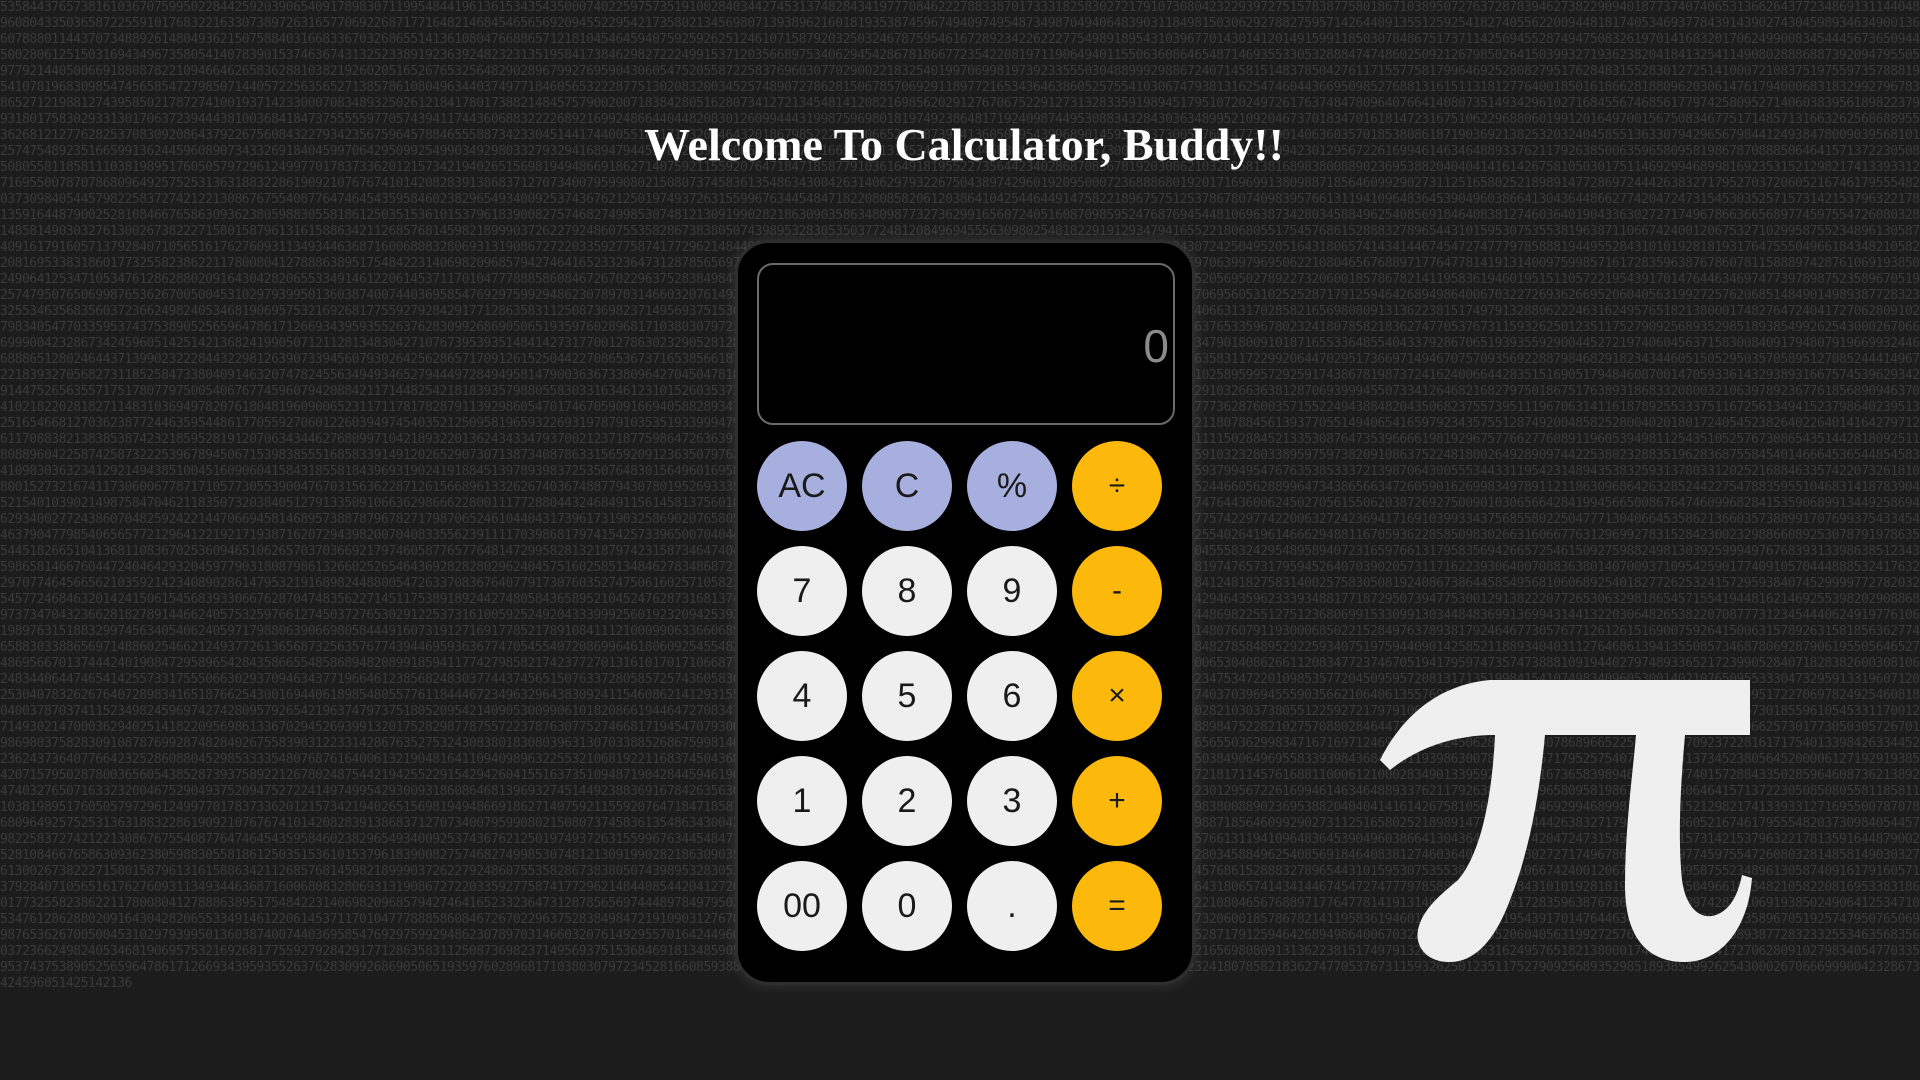  I want to click on digit-0-button: 0, so click(907, 906).